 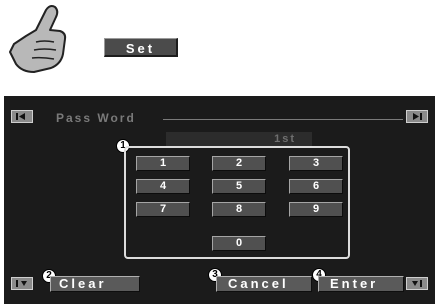 I want to click on seek-back-icon, so click(x=20, y=116).